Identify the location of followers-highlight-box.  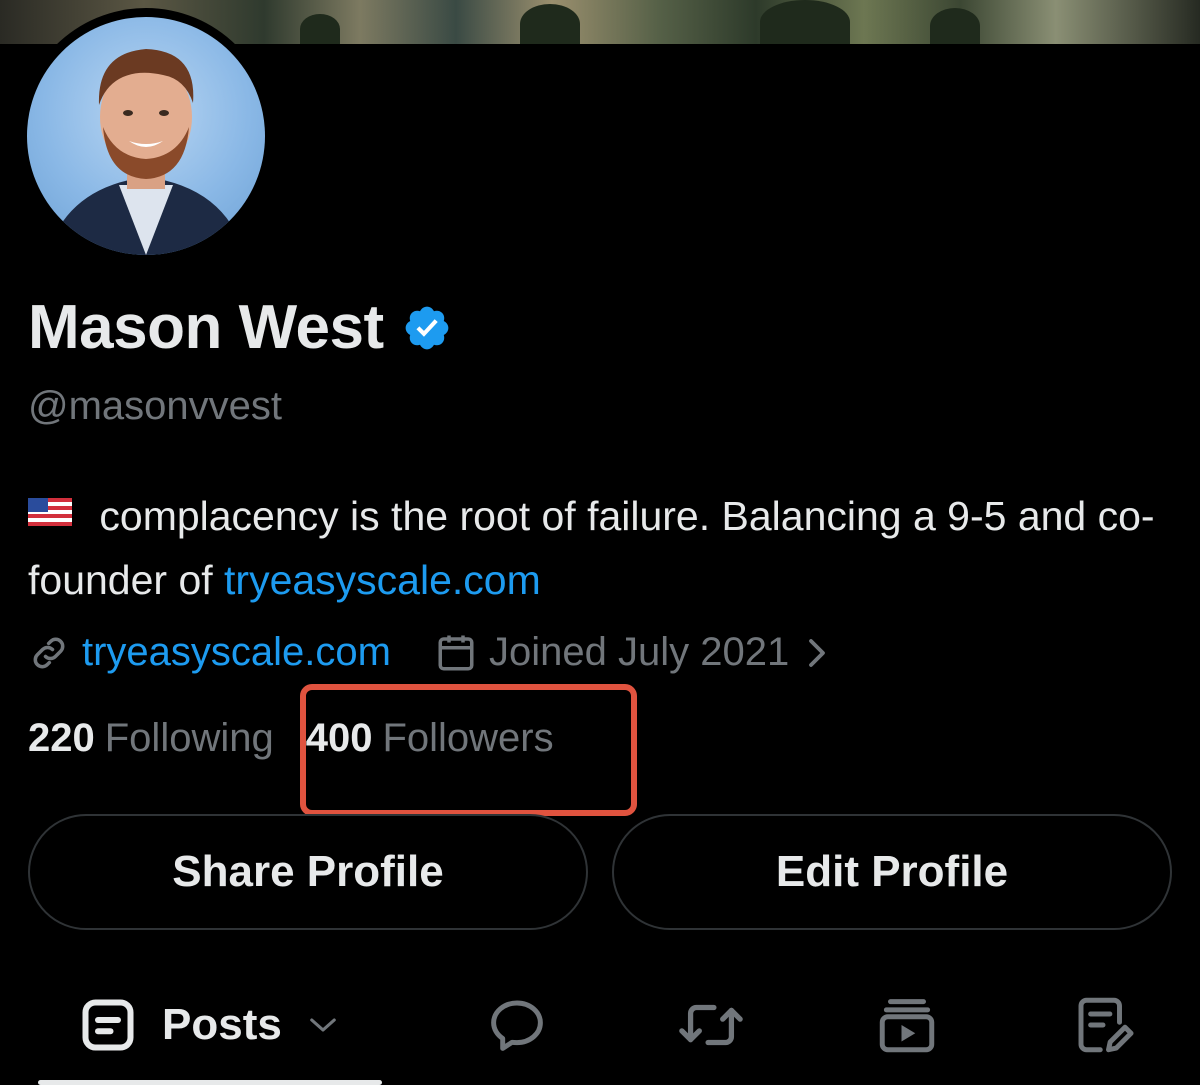
(468, 750).